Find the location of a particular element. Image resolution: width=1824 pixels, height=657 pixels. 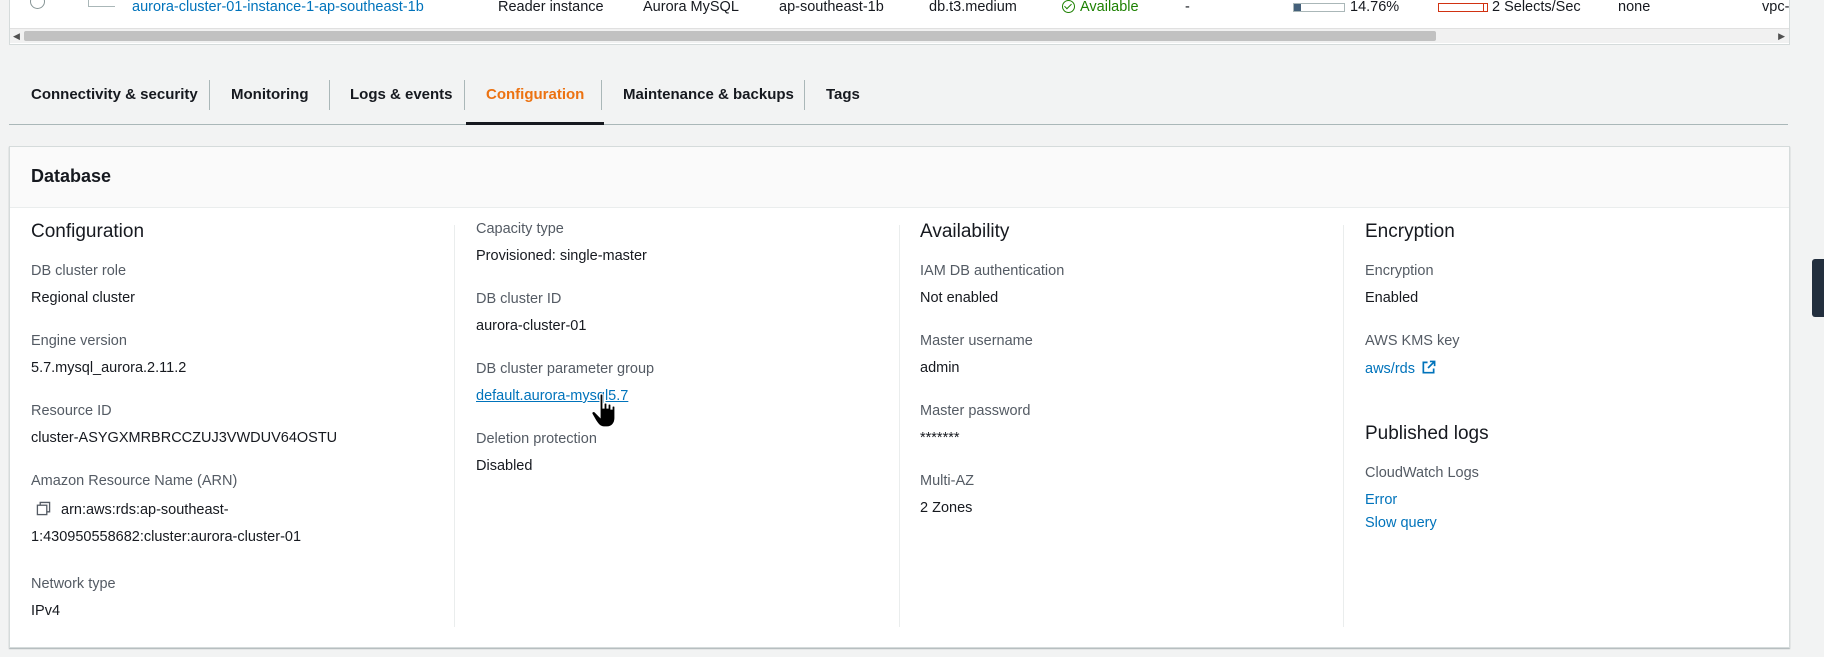

panel-header: Database is located at coordinates (899, 177).